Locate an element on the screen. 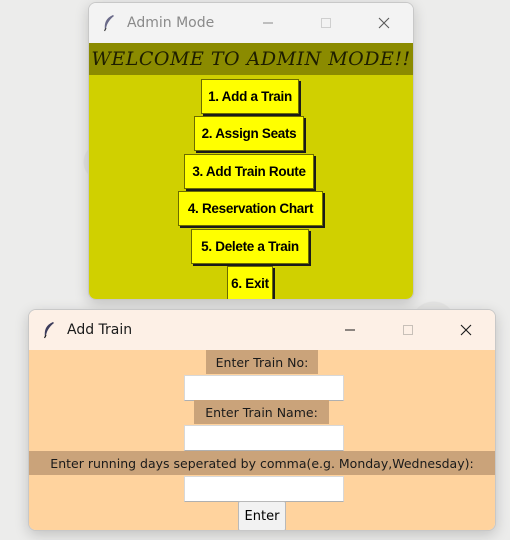 The image size is (510, 540). reservation-chart-button: 4. Reservation Chart is located at coordinates (250, 208).